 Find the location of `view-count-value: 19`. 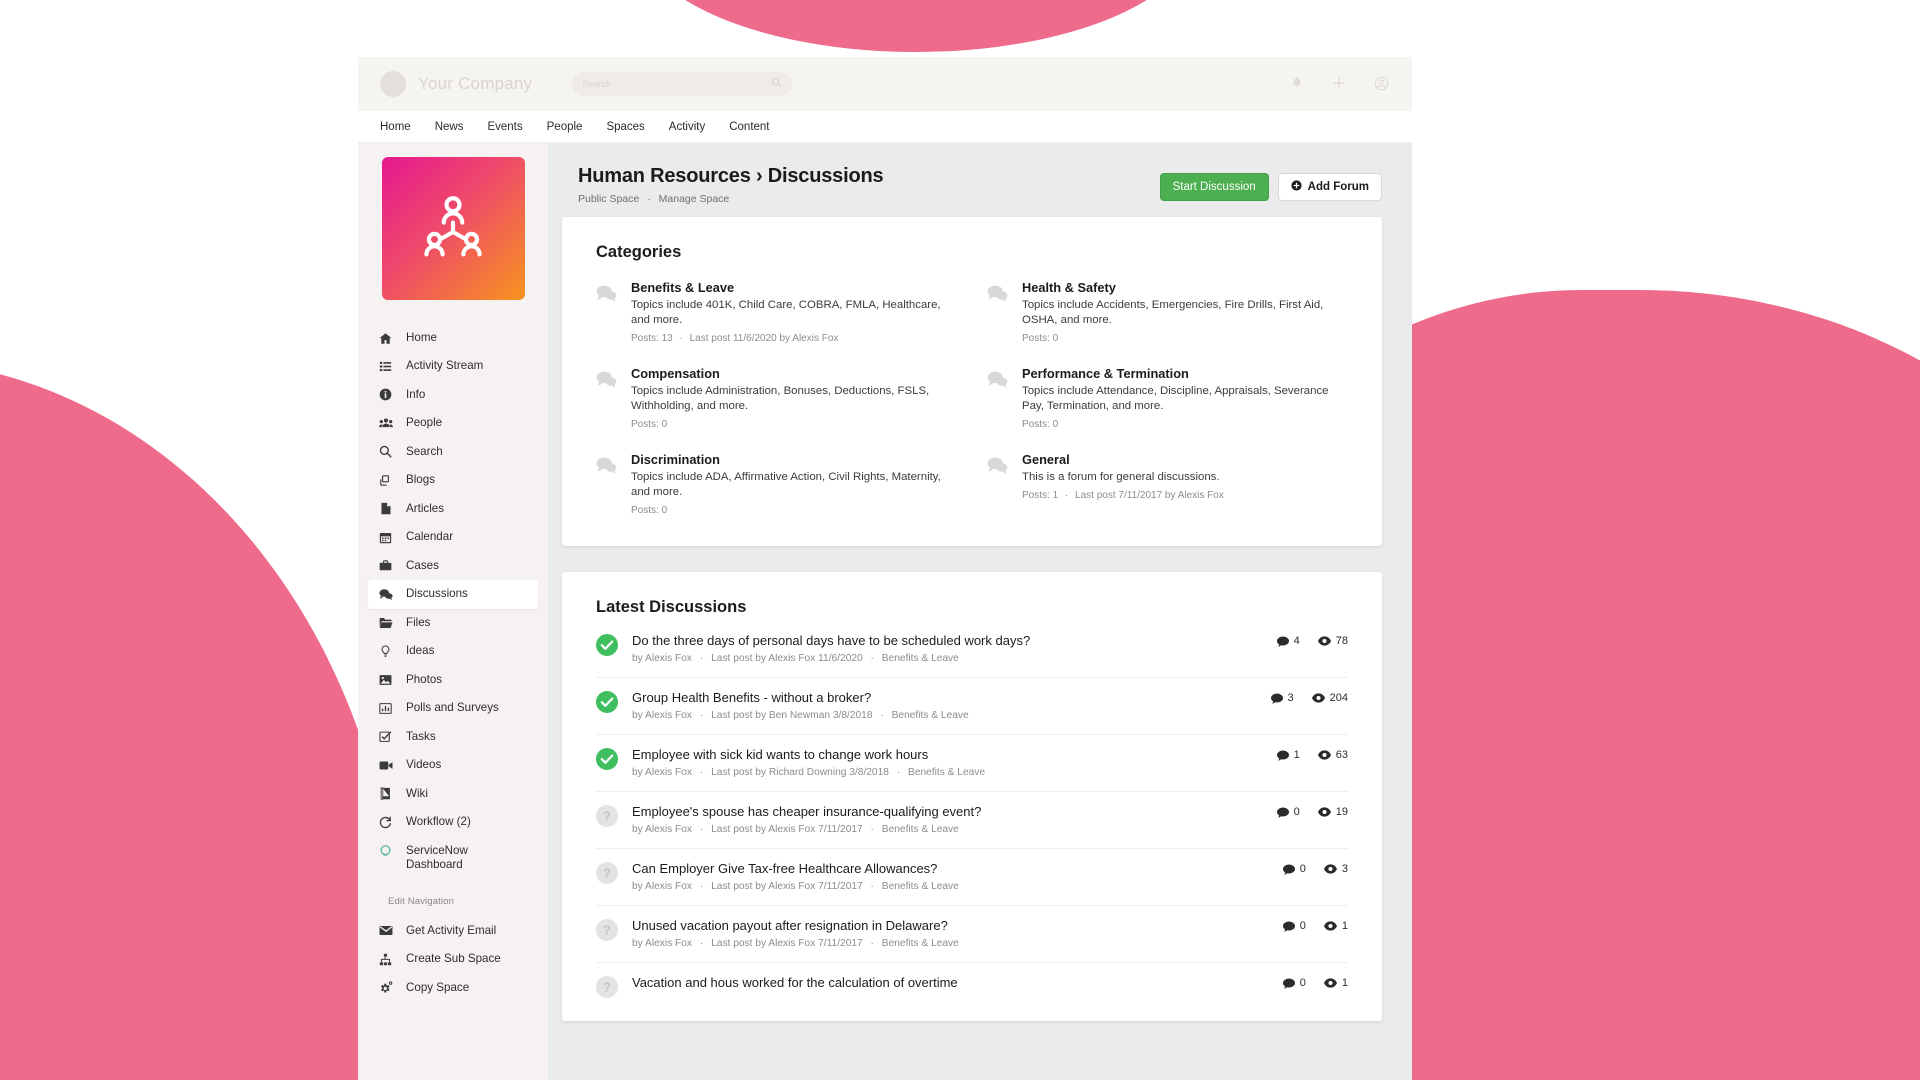

view-count-value: 19 is located at coordinates (1341, 812).